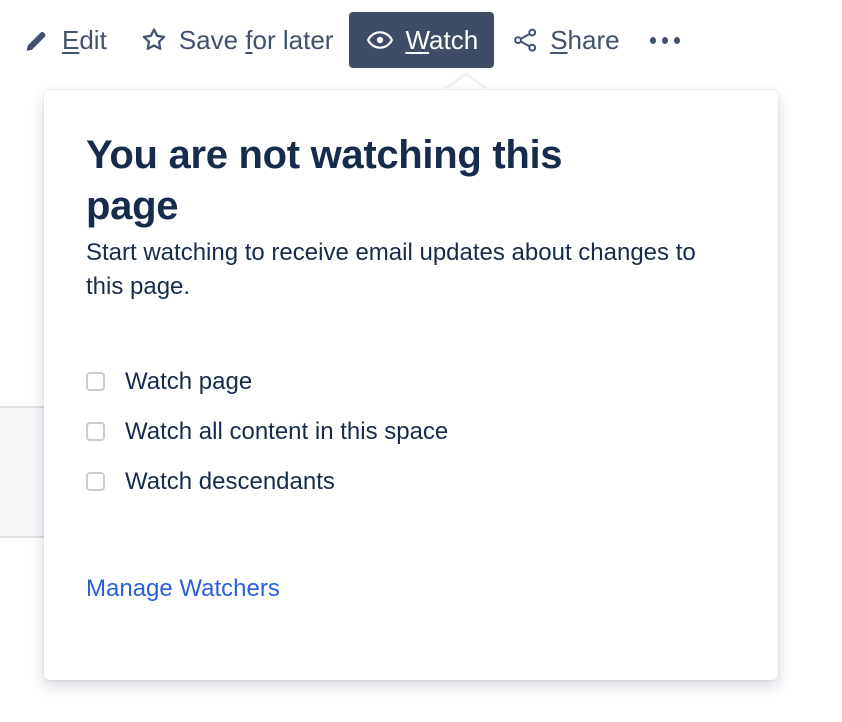 The width and height of the screenshot is (842, 722). Describe the element at coordinates (525, 40) in the screenshot. I see `share-icon` at that location.